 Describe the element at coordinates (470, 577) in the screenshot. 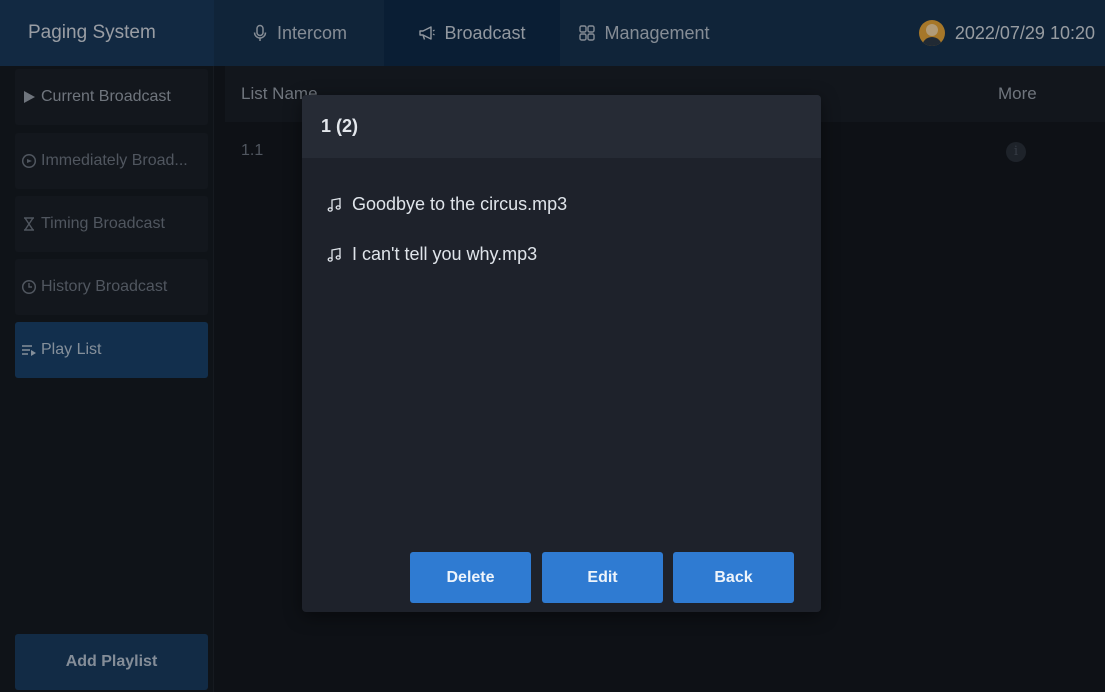

I see `delete-button: Delete` at that location.